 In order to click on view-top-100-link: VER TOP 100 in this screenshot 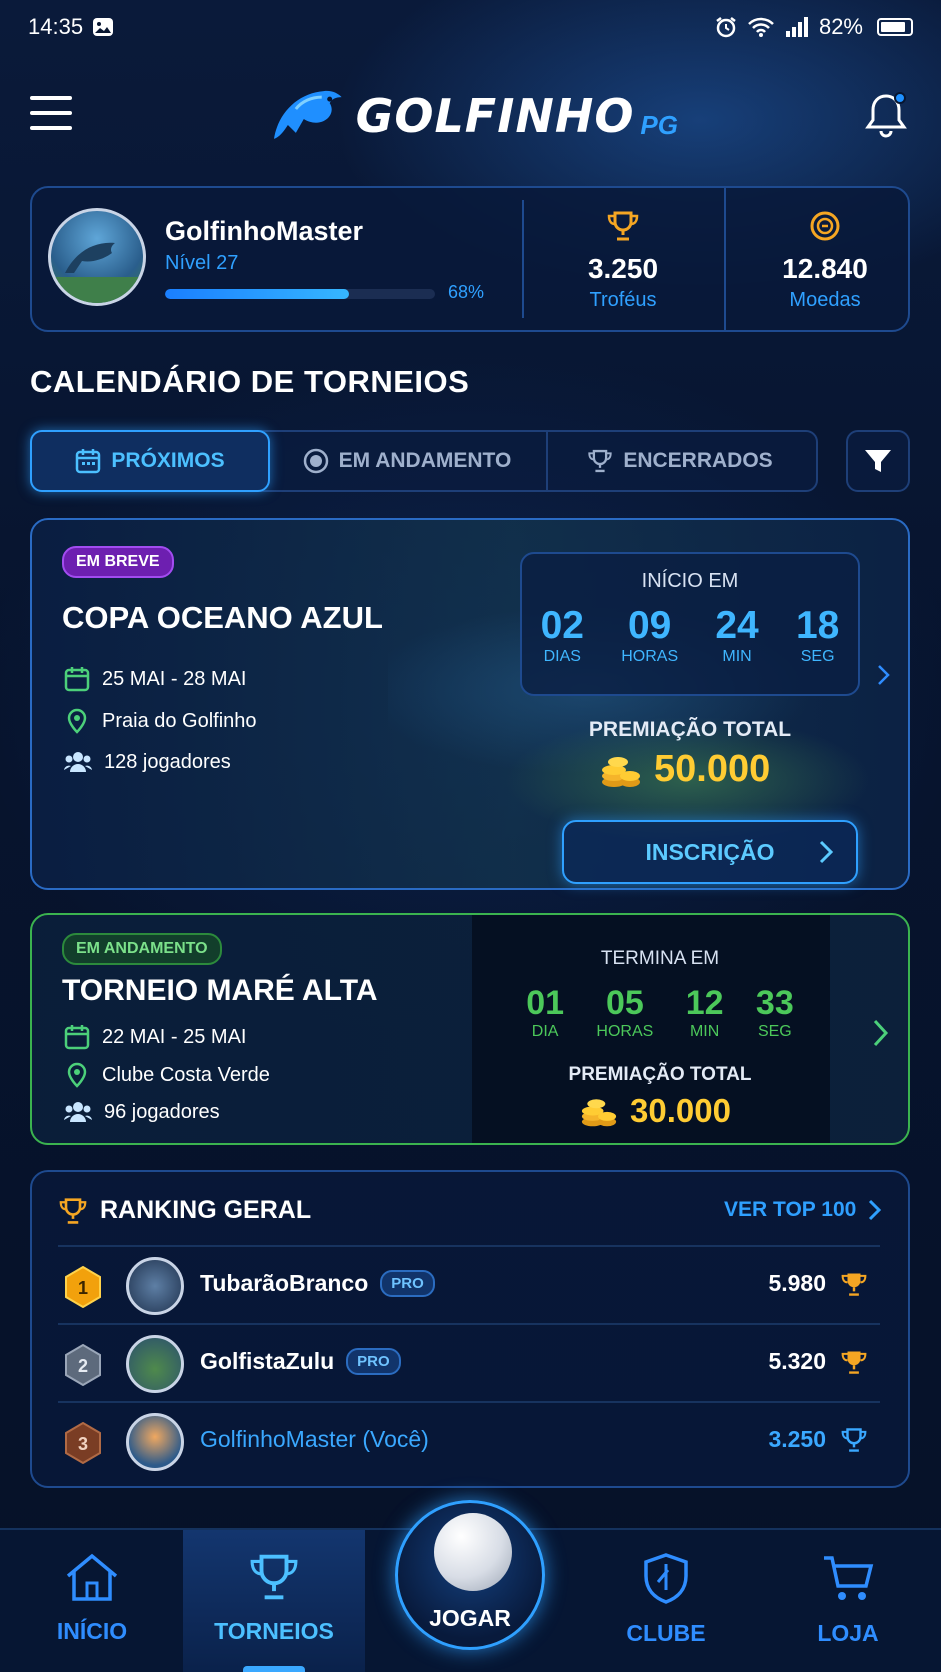, I will do `click(803, 1210)`.